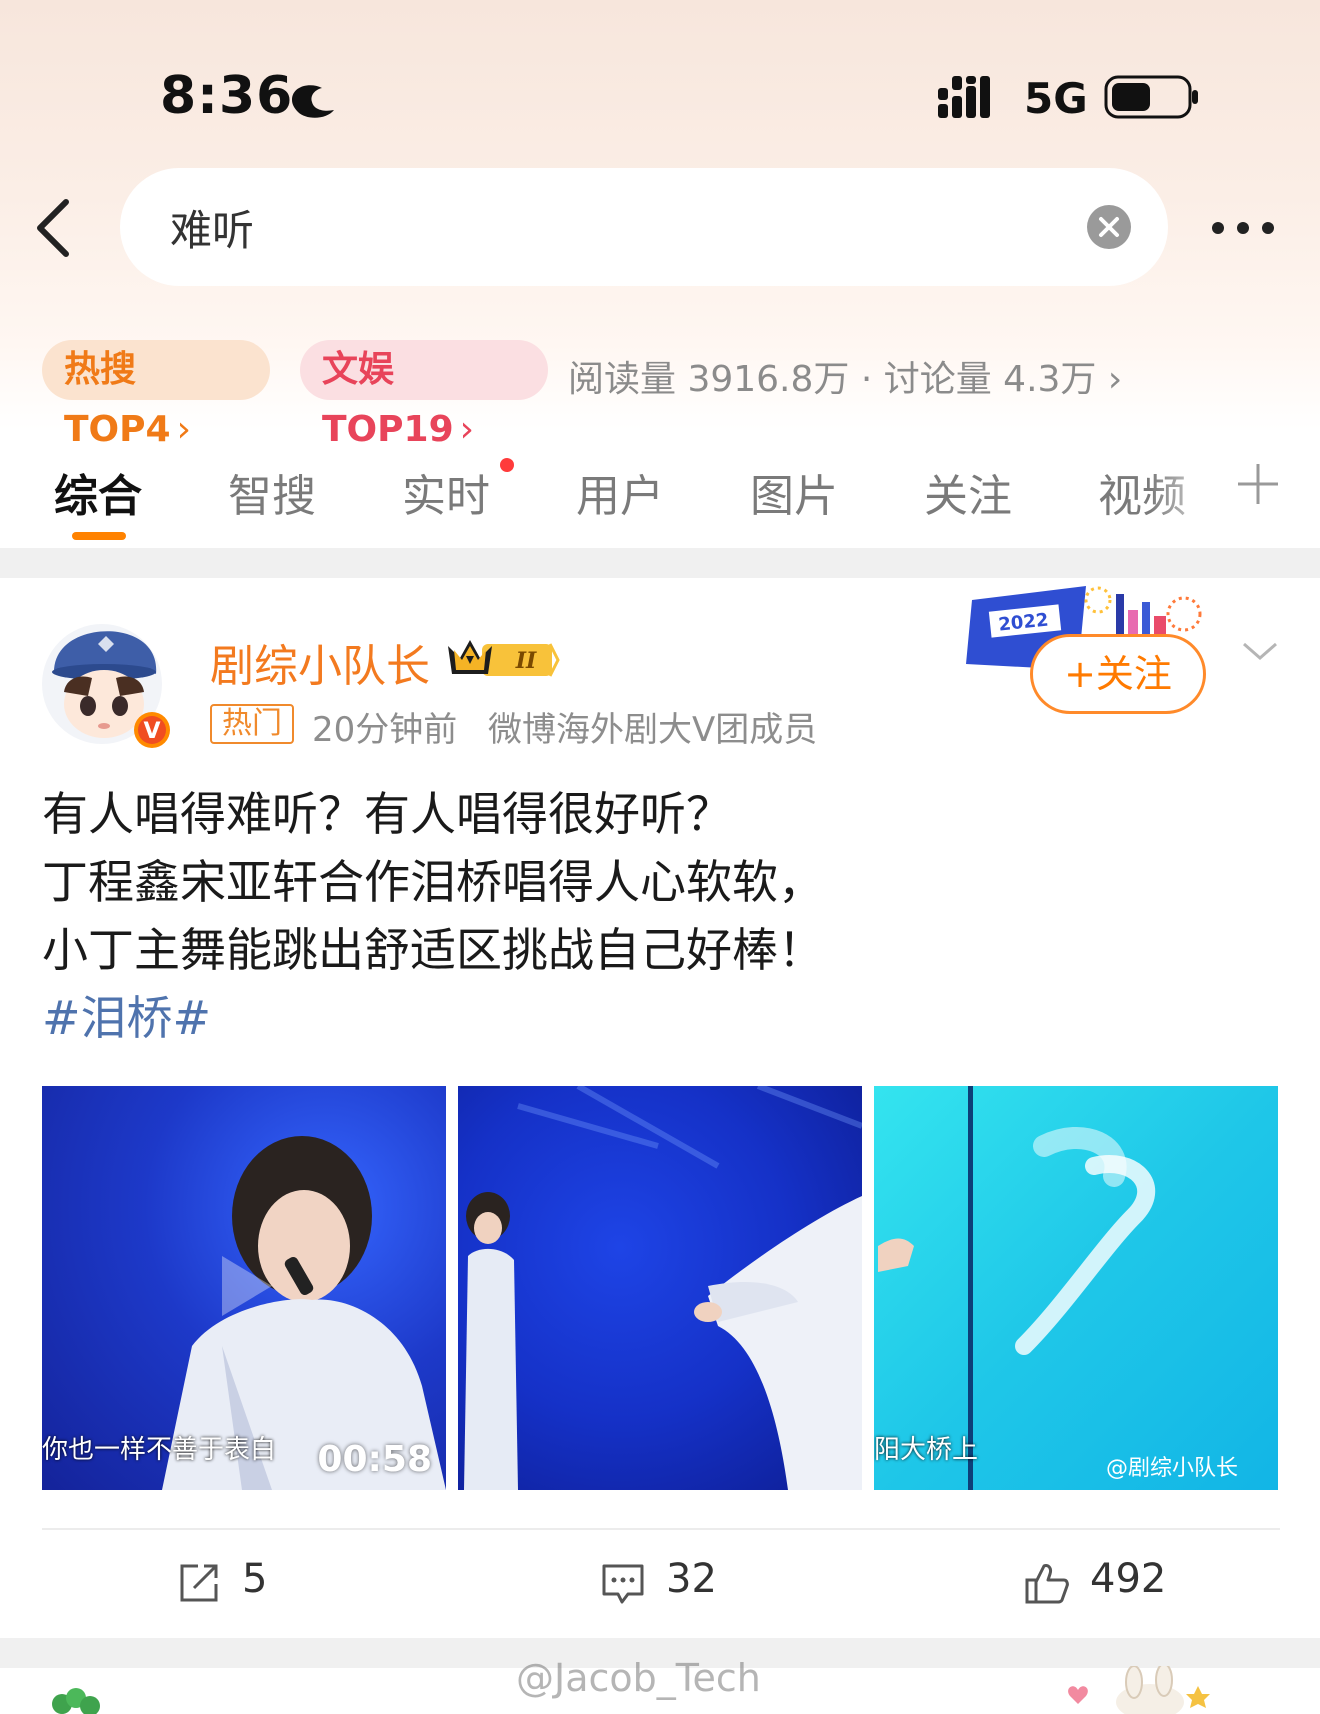 The height and width of the screenshot is (1714, 1320). Describe the element at coordinates (504, 658) in the screenshot. I see `member-crown-badge: II` at that location.